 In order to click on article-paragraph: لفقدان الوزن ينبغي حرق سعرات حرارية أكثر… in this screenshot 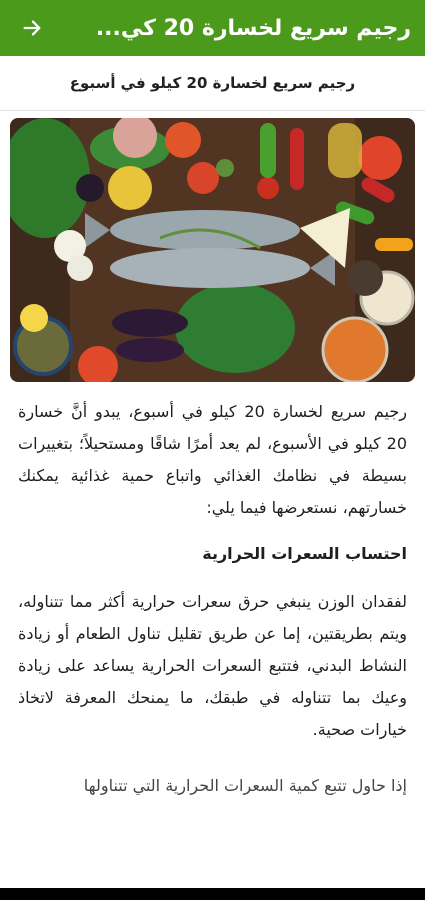, I will do `click(212, 665)`.